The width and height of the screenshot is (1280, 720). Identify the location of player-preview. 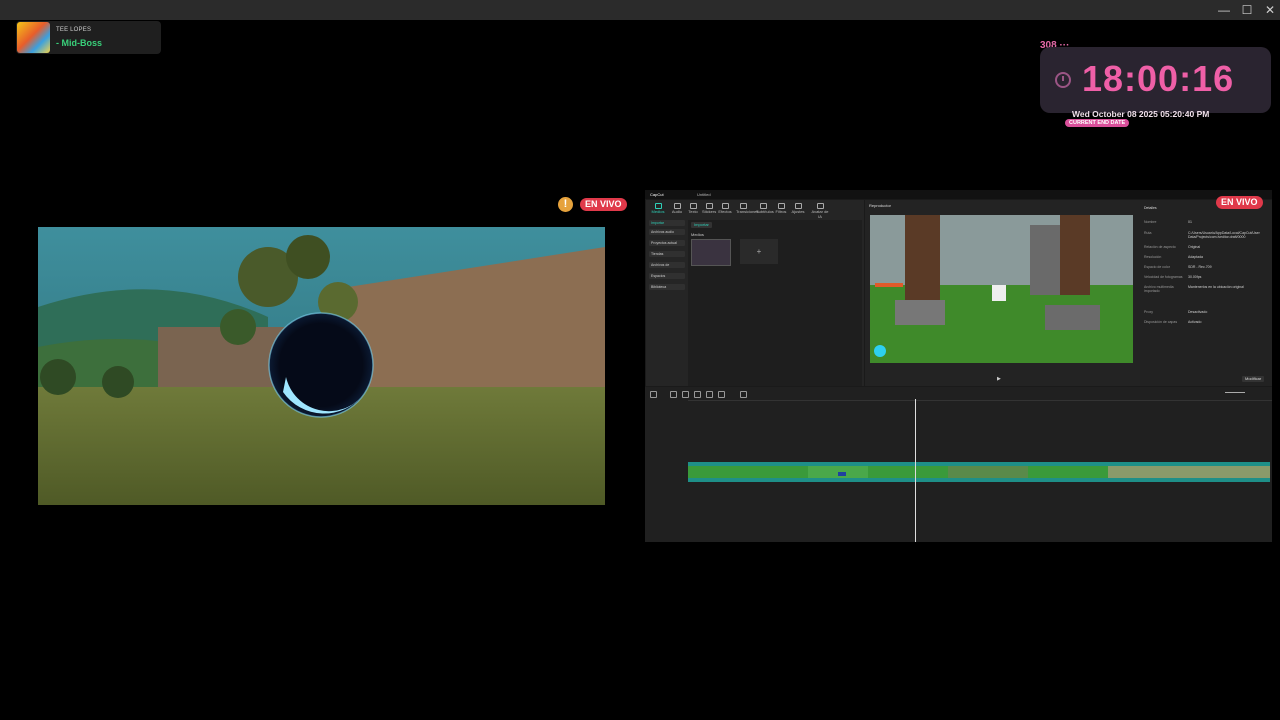
(1001, 289).